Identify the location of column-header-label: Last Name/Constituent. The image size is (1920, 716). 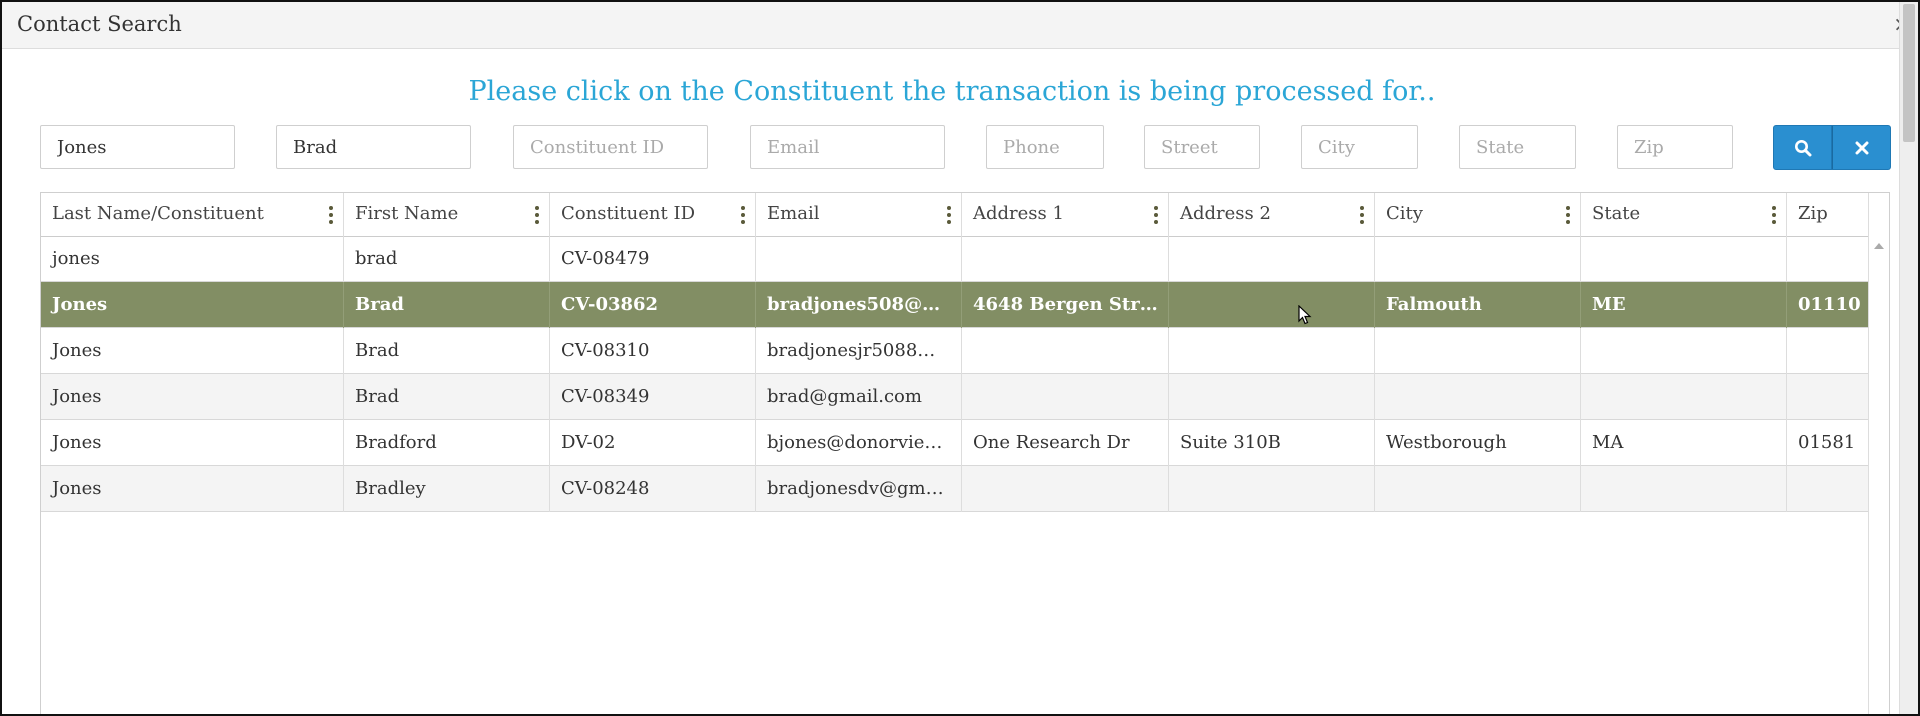
(158, 213).